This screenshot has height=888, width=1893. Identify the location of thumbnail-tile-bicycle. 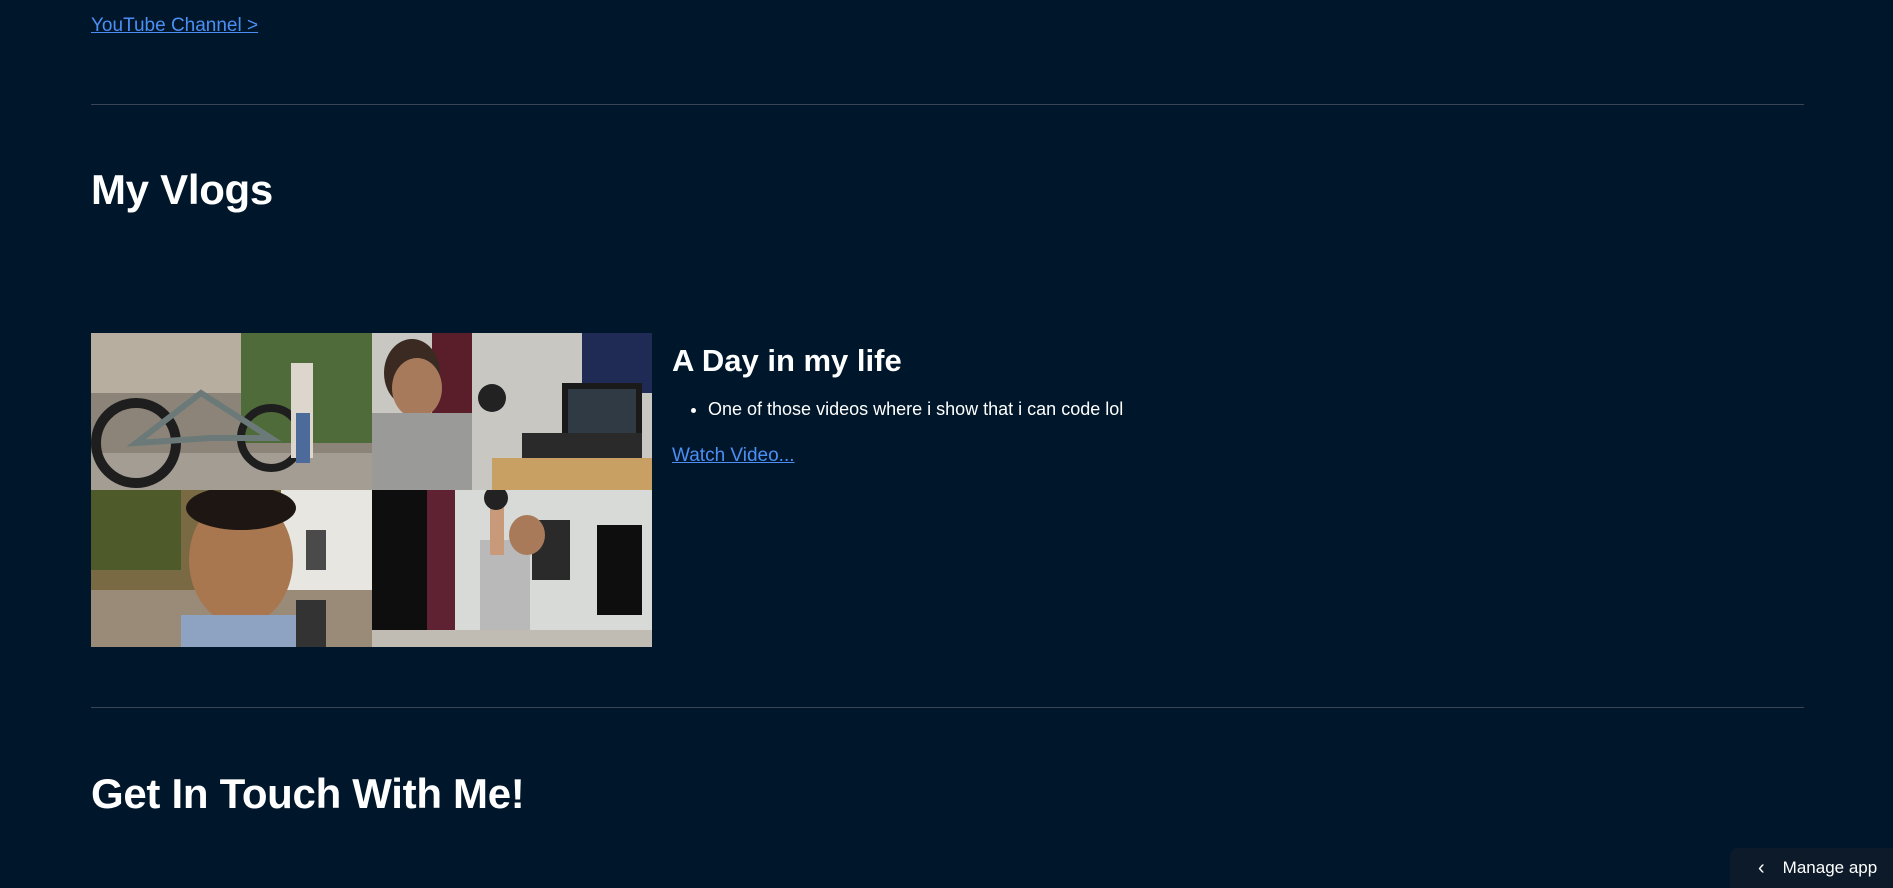
(231, 411).